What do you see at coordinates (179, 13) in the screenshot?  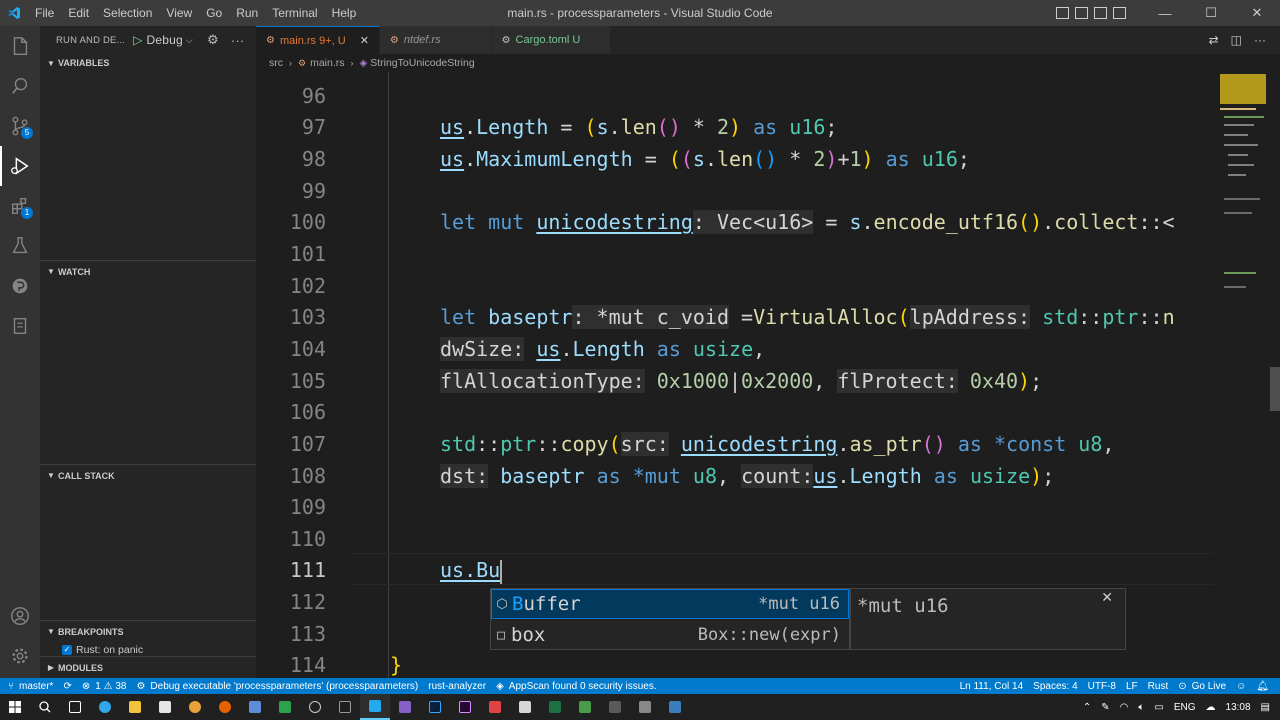 I see `menu-view: View` at bounding box center [179, 13].